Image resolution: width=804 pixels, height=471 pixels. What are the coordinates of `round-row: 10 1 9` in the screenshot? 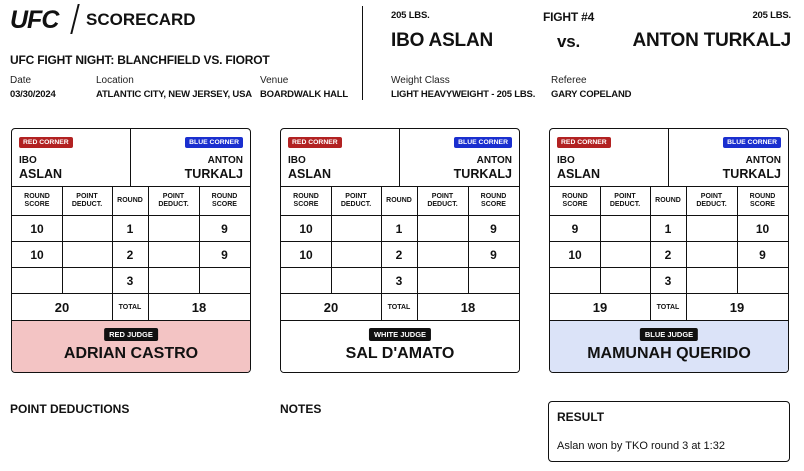 It's located at (131, 229).